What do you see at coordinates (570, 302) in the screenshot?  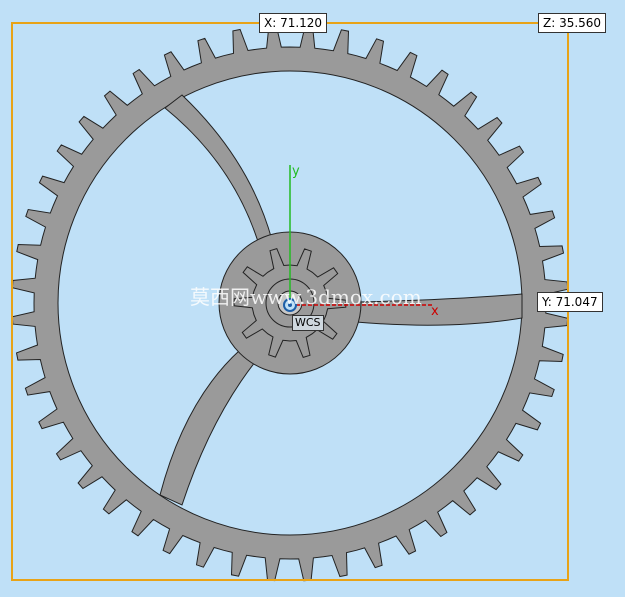 I see `y-dimension-label: Y: 71.047` at bounding box center [570, 302].